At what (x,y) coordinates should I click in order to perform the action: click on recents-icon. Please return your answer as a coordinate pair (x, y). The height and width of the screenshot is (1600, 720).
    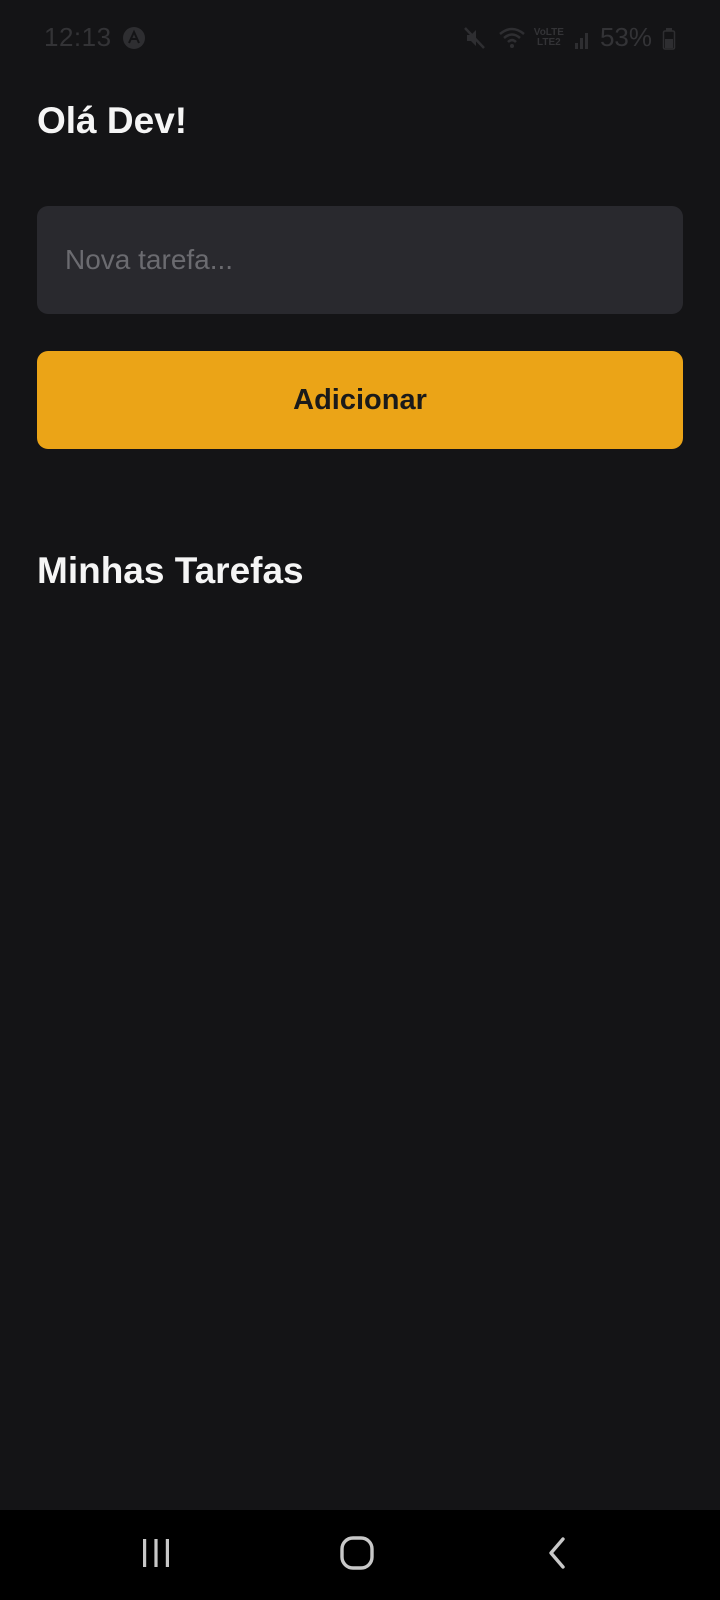
    Looking at the image, I should click on (156, 1555).